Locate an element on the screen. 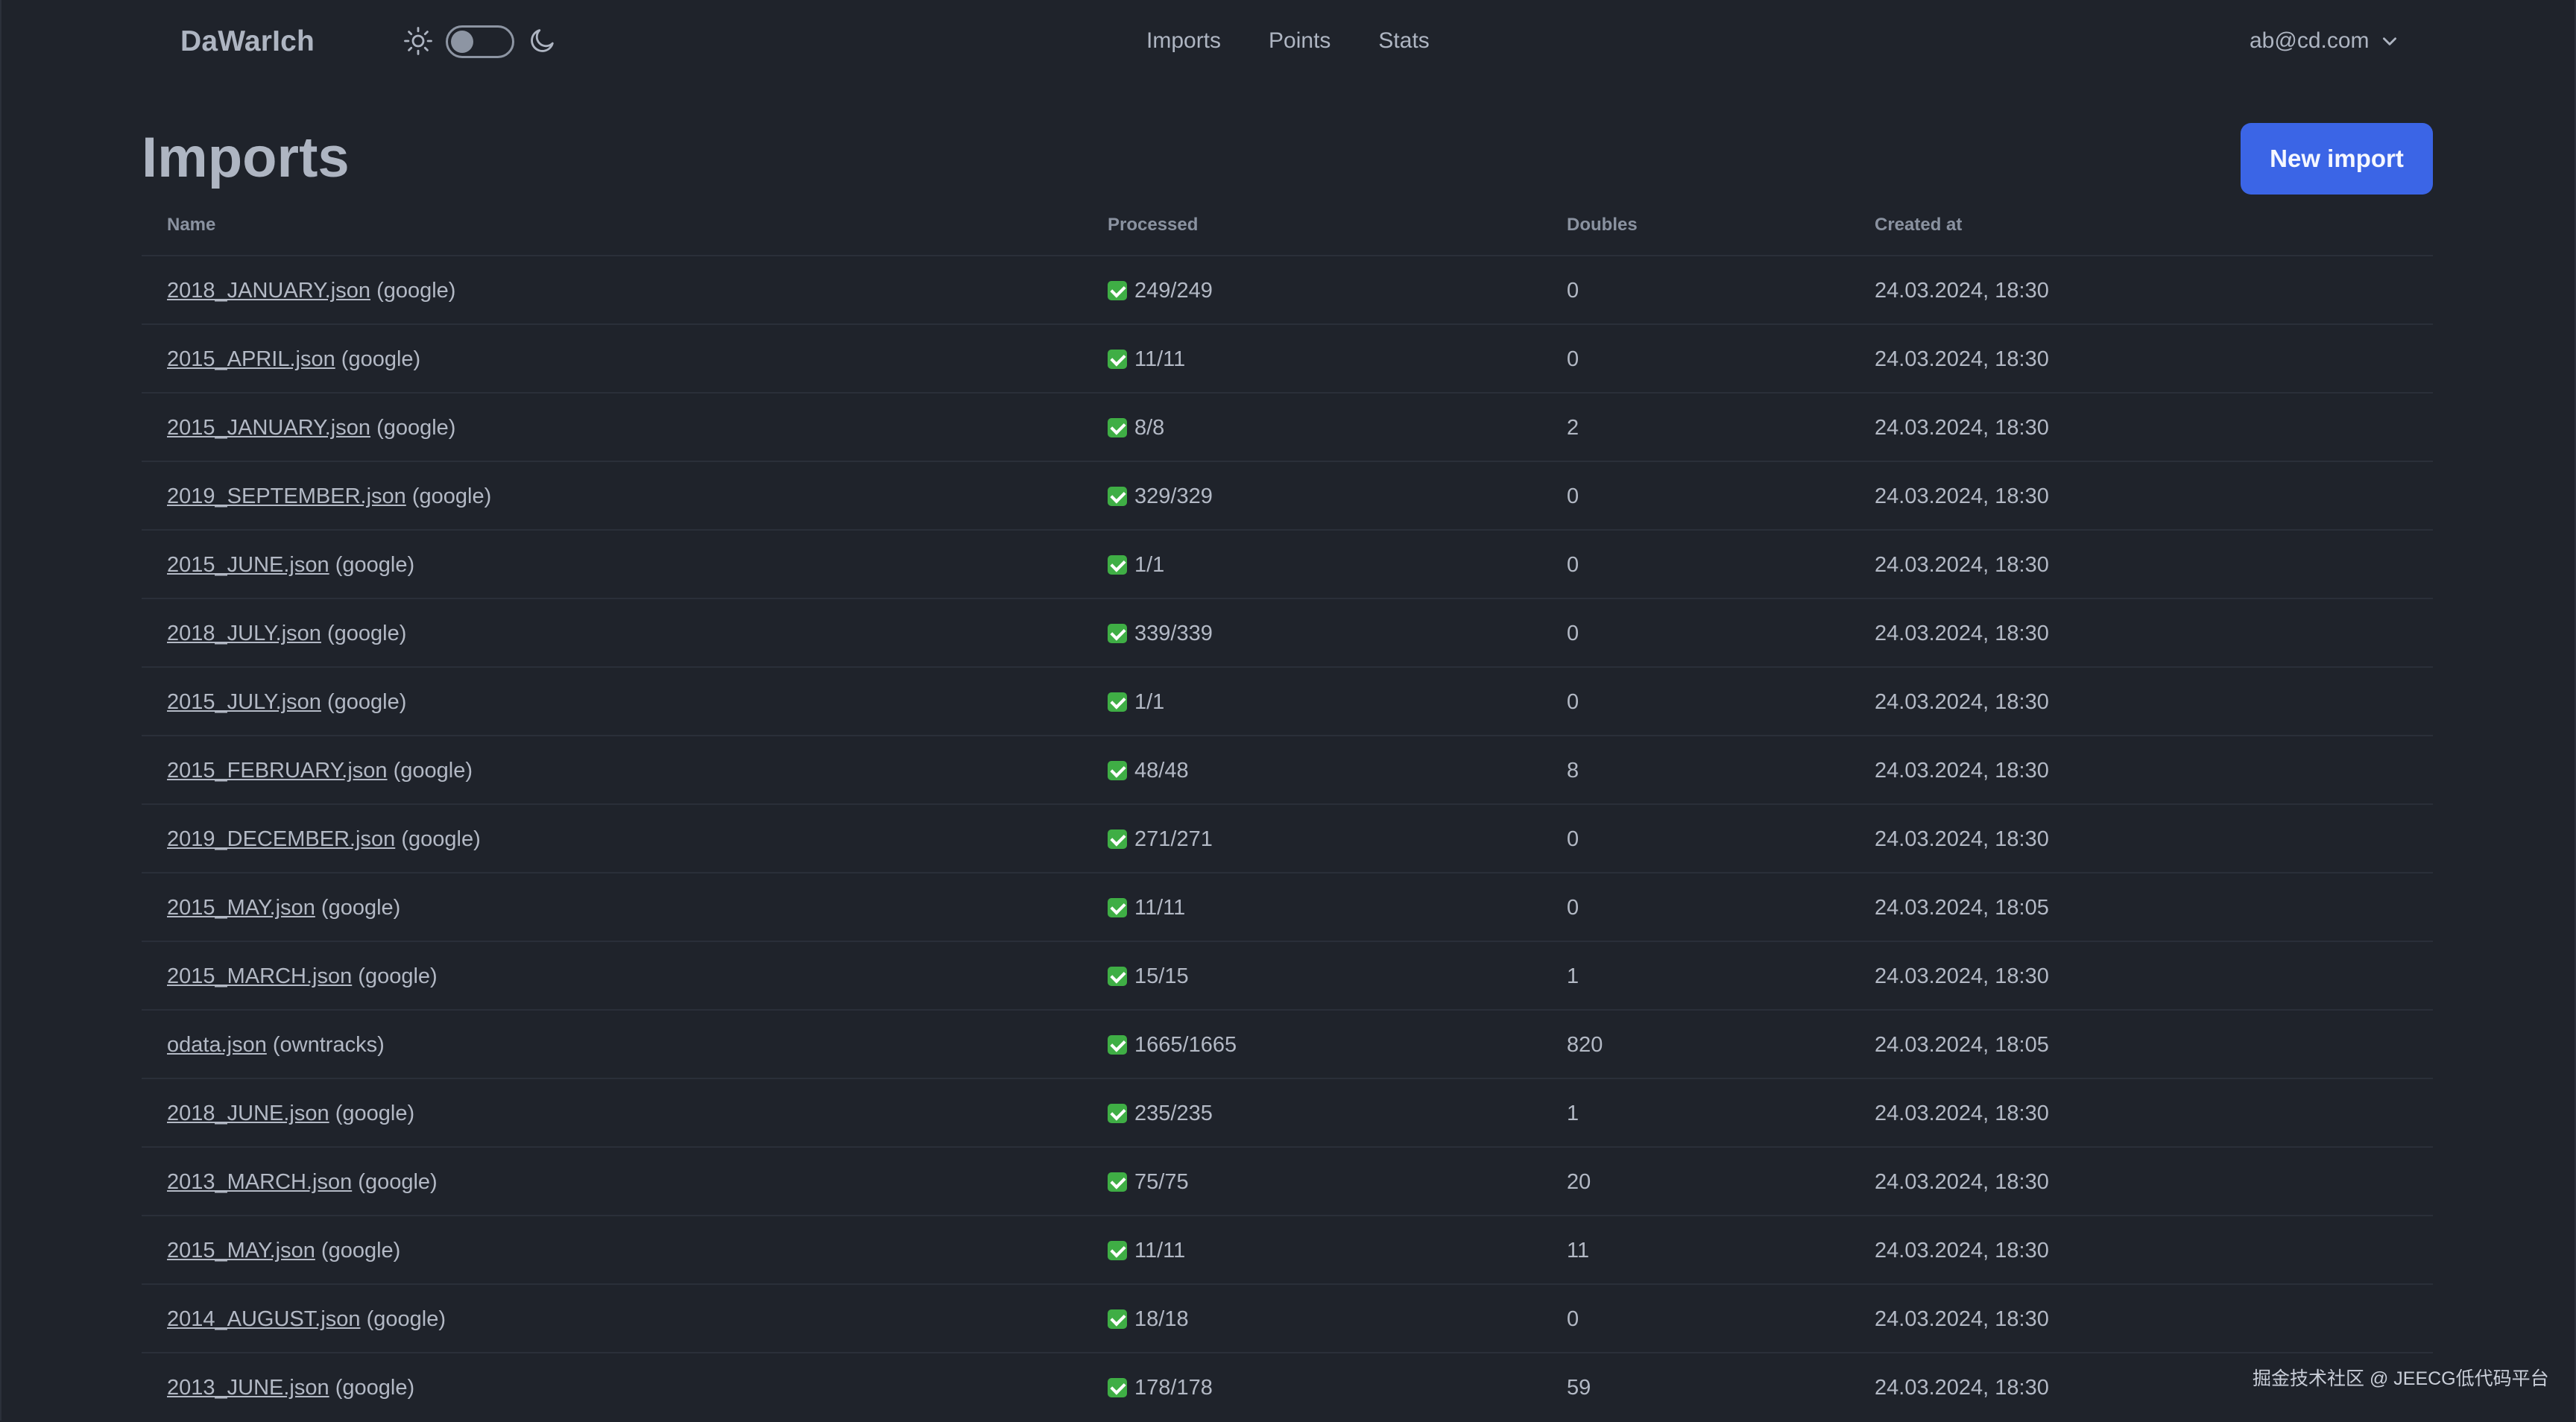  cell-processed: 329/329 is located at coordinates (1160, 496).